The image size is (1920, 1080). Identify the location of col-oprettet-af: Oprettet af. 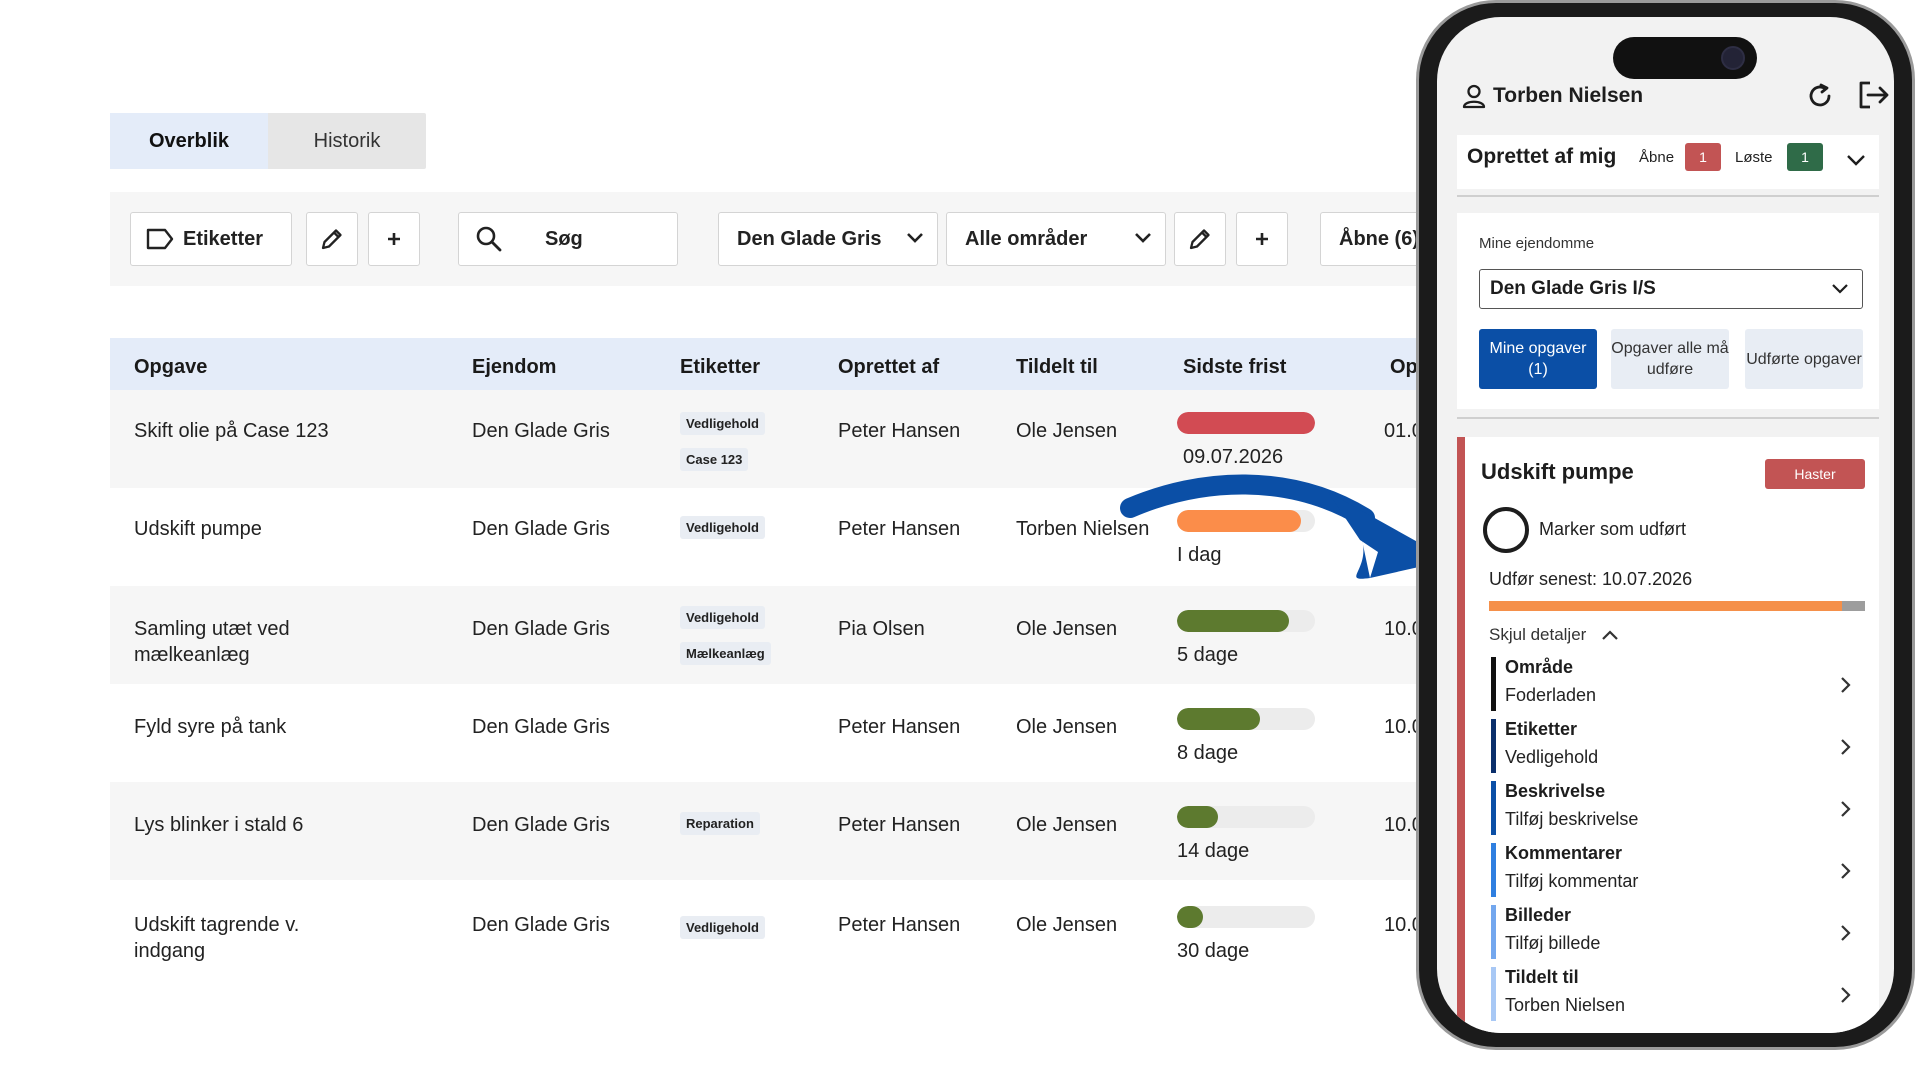
(888, 367).